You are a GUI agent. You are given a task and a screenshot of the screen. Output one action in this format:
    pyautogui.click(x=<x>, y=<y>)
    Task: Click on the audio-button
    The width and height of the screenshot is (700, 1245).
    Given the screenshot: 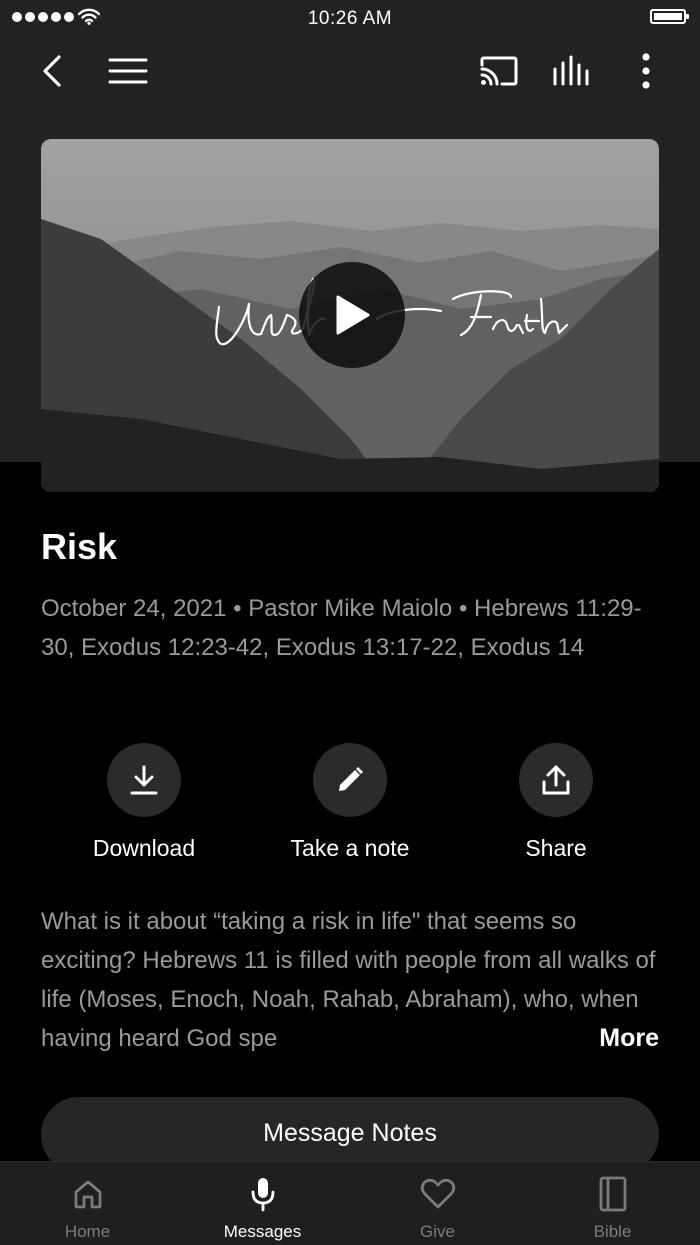 What is the action you would take?
    pyautogui.click(x=572, y=71)
    